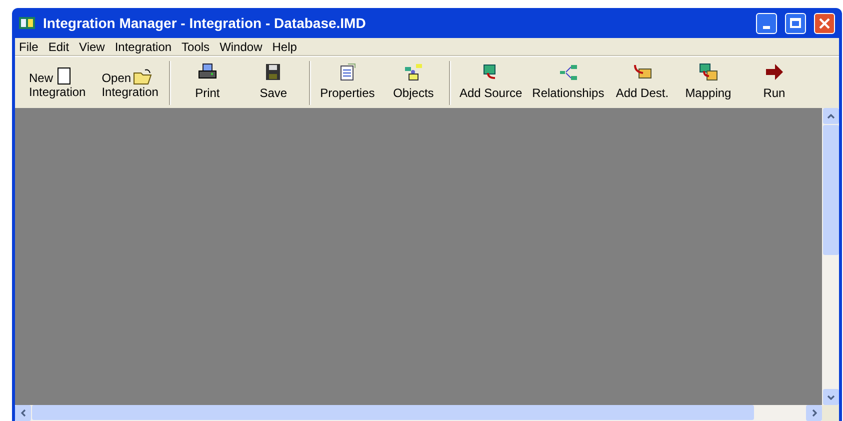 The width and height of the screenshot is (843, 421). I want to click on toolbar-button: Run, so click(774, 83).